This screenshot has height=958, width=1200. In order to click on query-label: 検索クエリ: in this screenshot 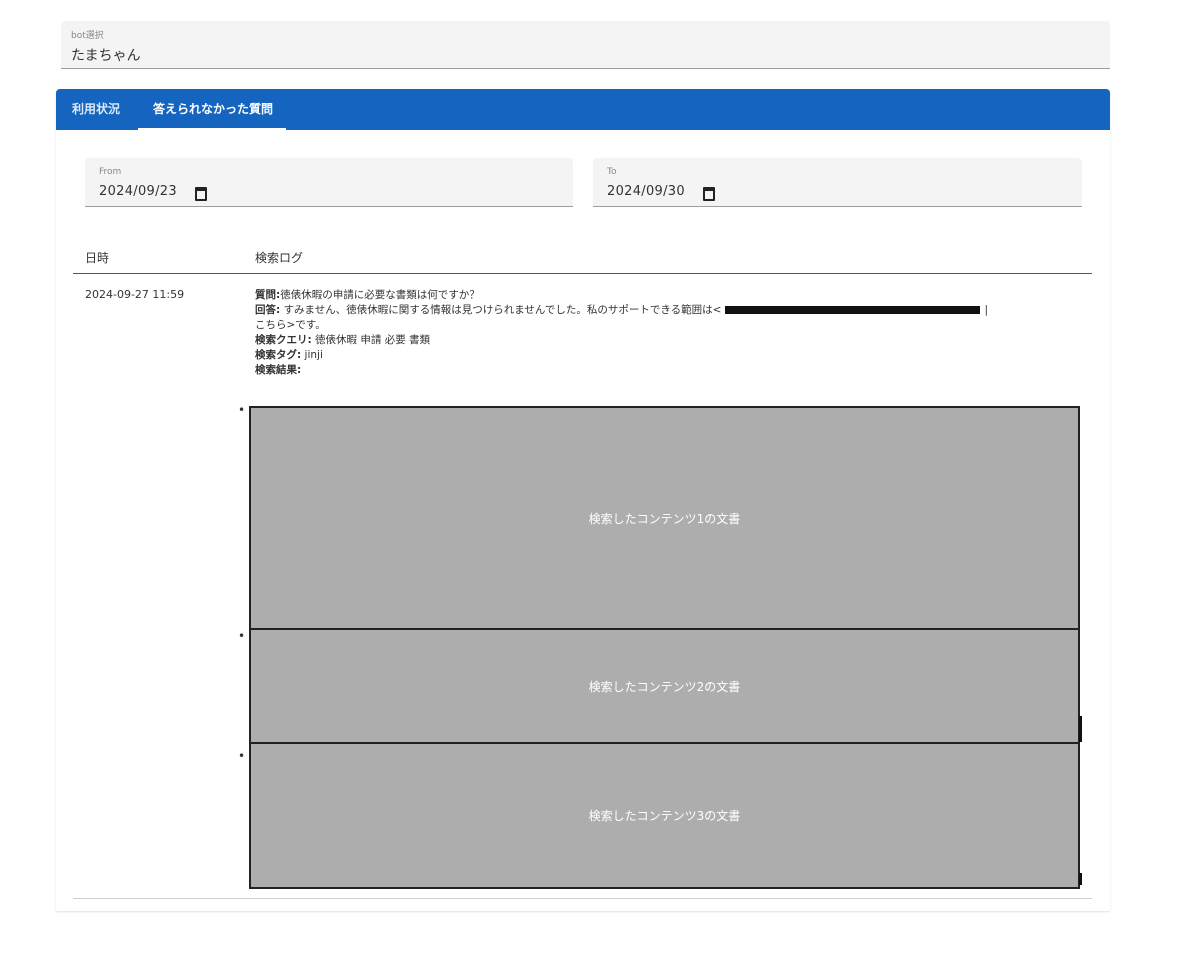, I will do `click(283, 340)`.